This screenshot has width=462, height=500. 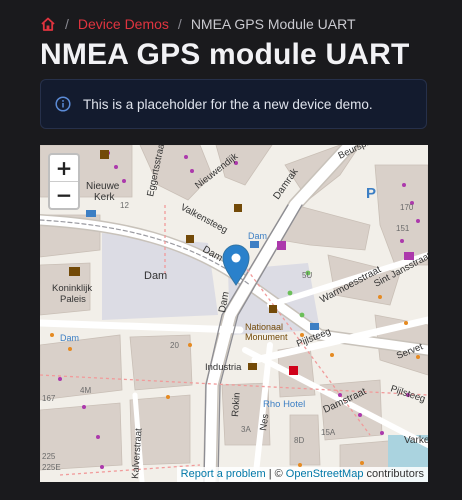 What do you see at coordinates (48, 24) in the screenshot?
I see `home-icon` at bounding box center [48, 24].